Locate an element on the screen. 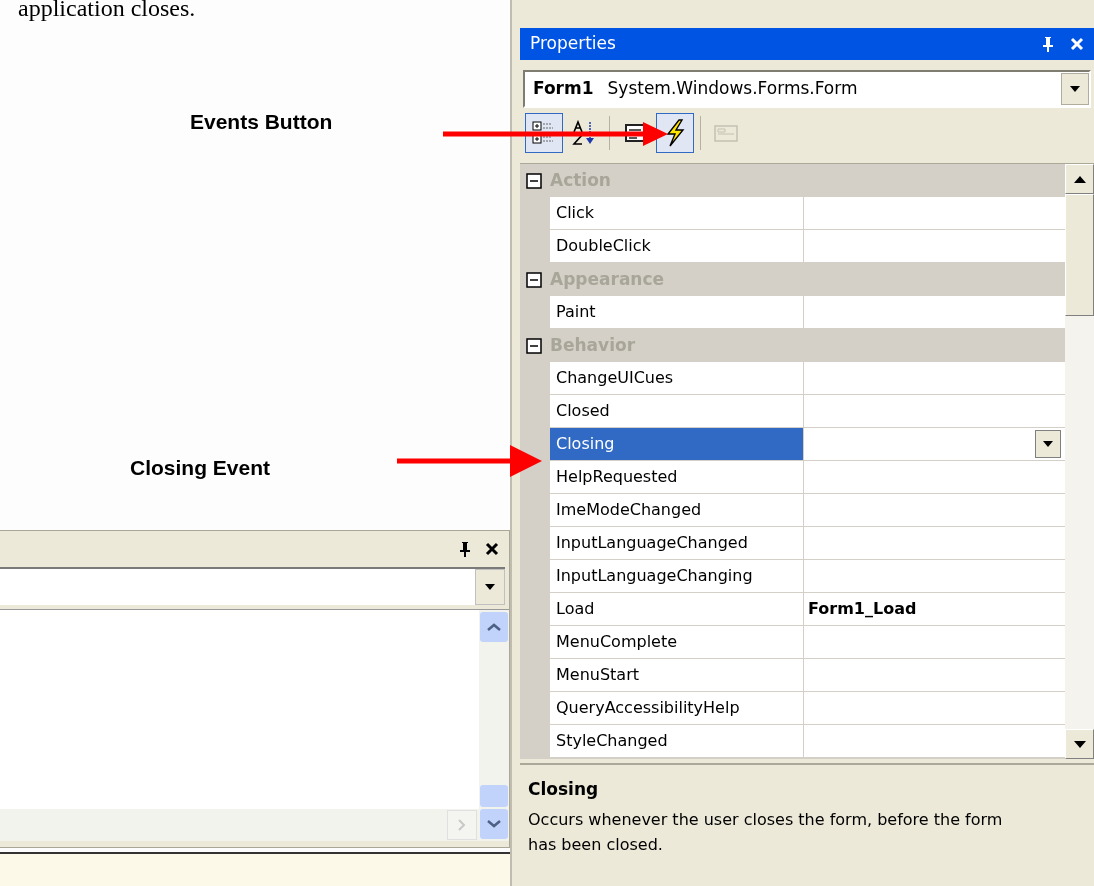 The image size is (1094, 886). property-name: HelpRequested is located at coordinates (676, 477).